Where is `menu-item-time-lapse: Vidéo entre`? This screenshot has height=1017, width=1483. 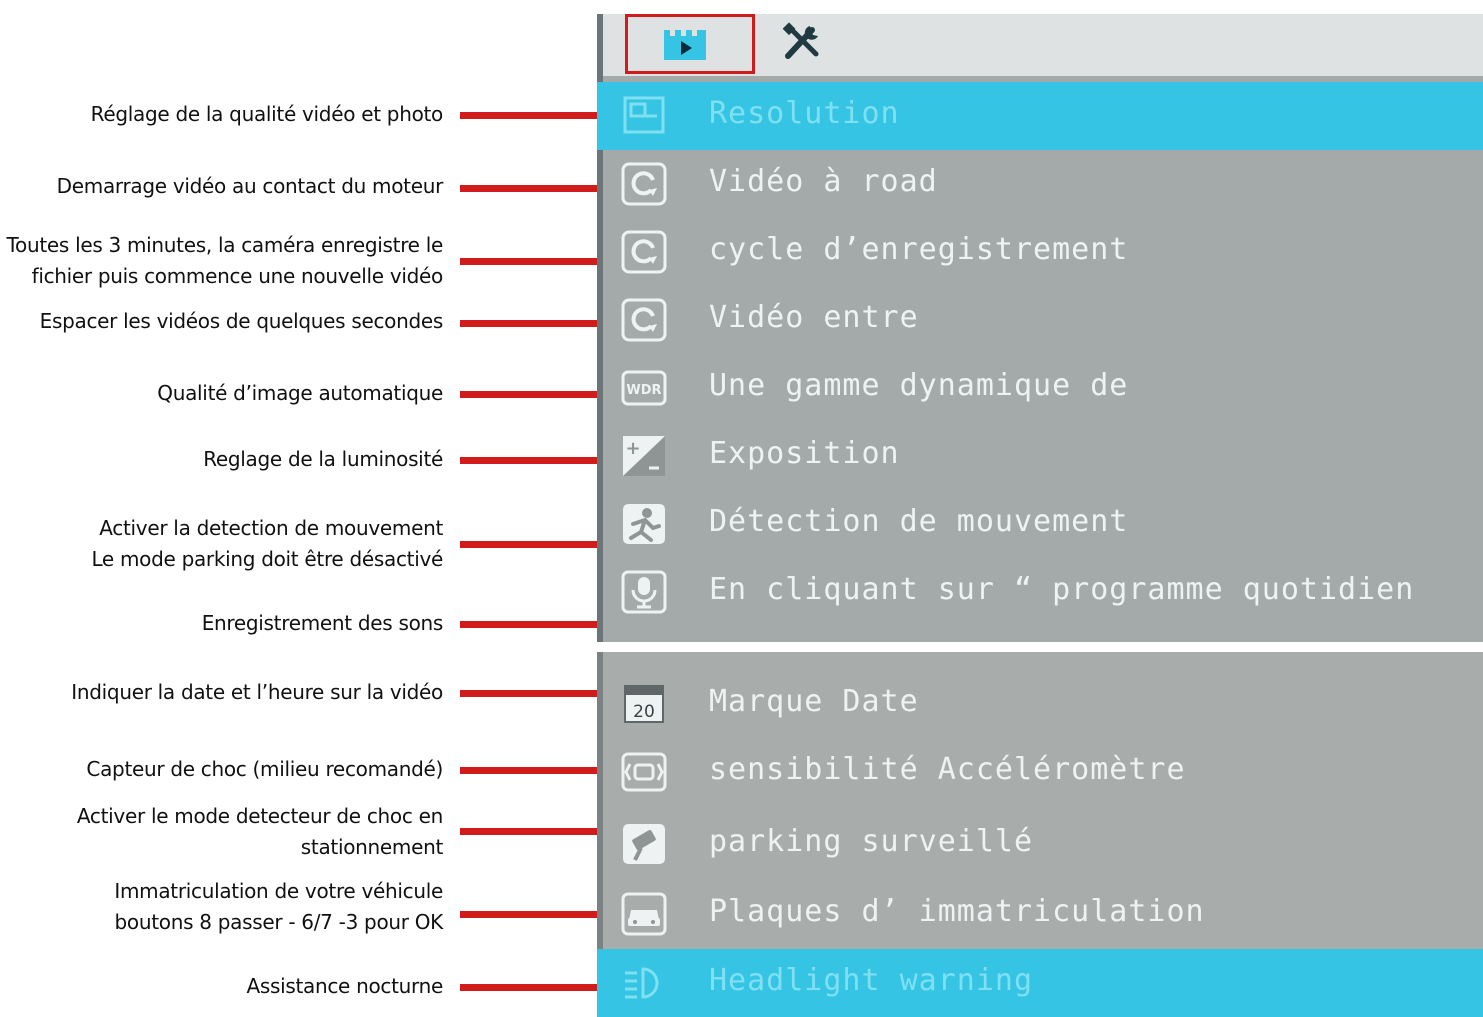
menu-item-time-lapse: Vidéo entre is located at coordinates (1040, 320).